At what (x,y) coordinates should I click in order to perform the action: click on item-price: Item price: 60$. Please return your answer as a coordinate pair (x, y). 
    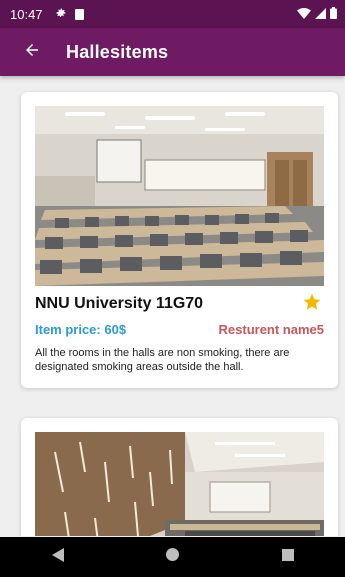
    Looking at the image, I should click on (81, 329).